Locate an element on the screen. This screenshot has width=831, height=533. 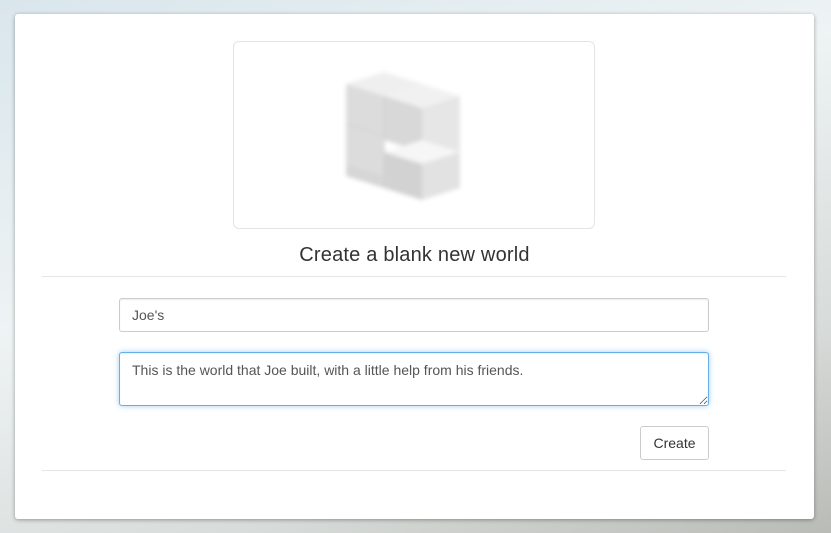
world-name-input is located at coordinates (414, 315).